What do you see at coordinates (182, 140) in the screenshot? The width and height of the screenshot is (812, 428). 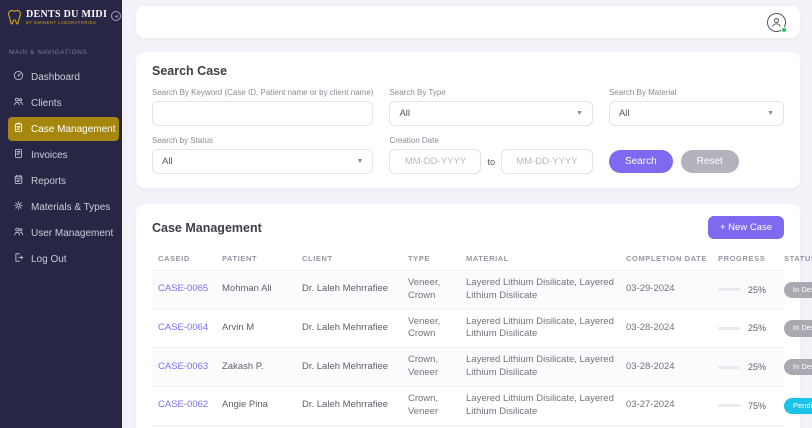 I see `status-label: Search by Status` at bounding box center [182, 140].